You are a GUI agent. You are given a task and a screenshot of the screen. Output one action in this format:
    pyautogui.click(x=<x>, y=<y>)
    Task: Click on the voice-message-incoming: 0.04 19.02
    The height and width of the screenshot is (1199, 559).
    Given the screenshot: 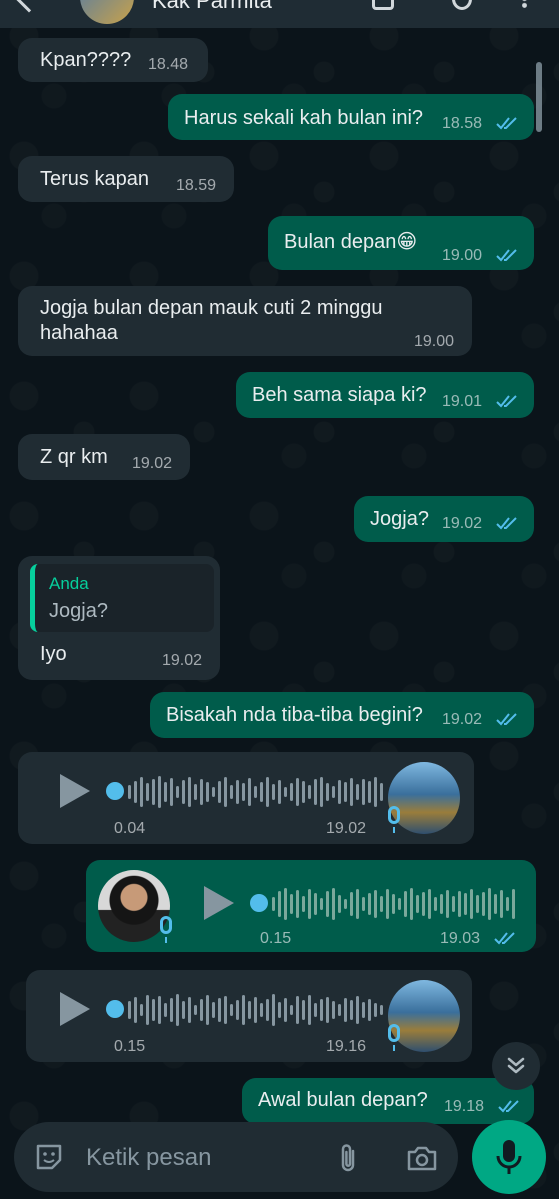 What is the action you would take?
    pyautogui.click(x=246, y=798)
    